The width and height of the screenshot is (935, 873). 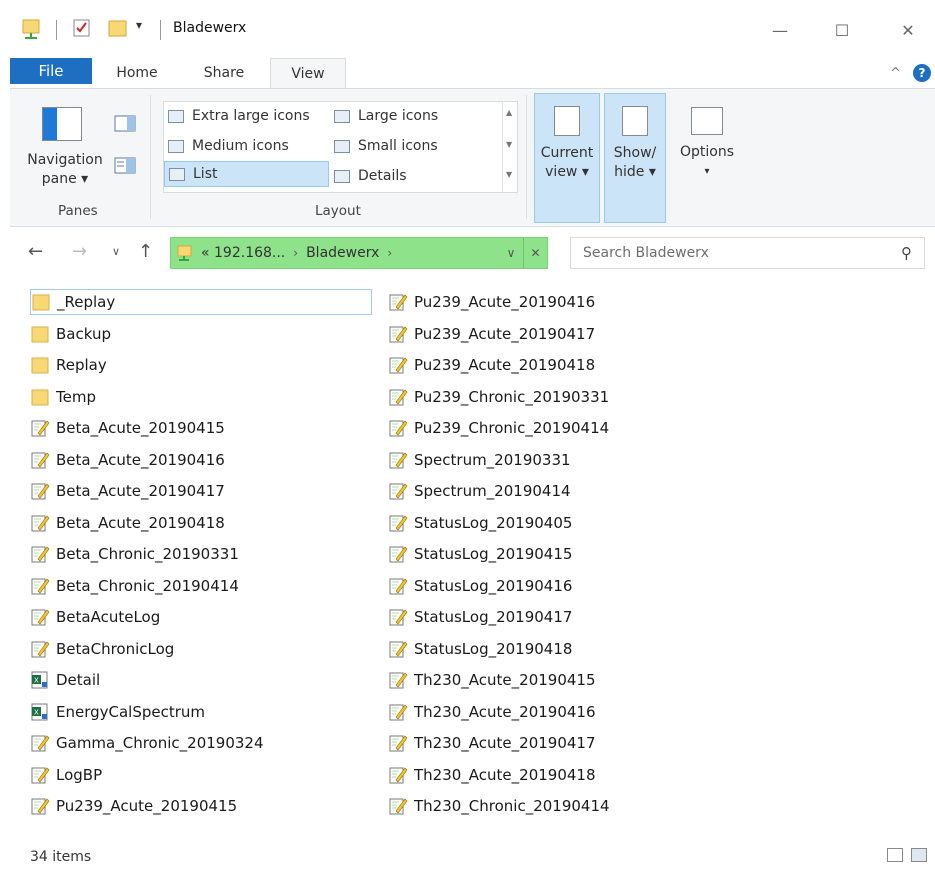 I want to click on file-item: BetaAcuteLog, so click(x=95, y=617).